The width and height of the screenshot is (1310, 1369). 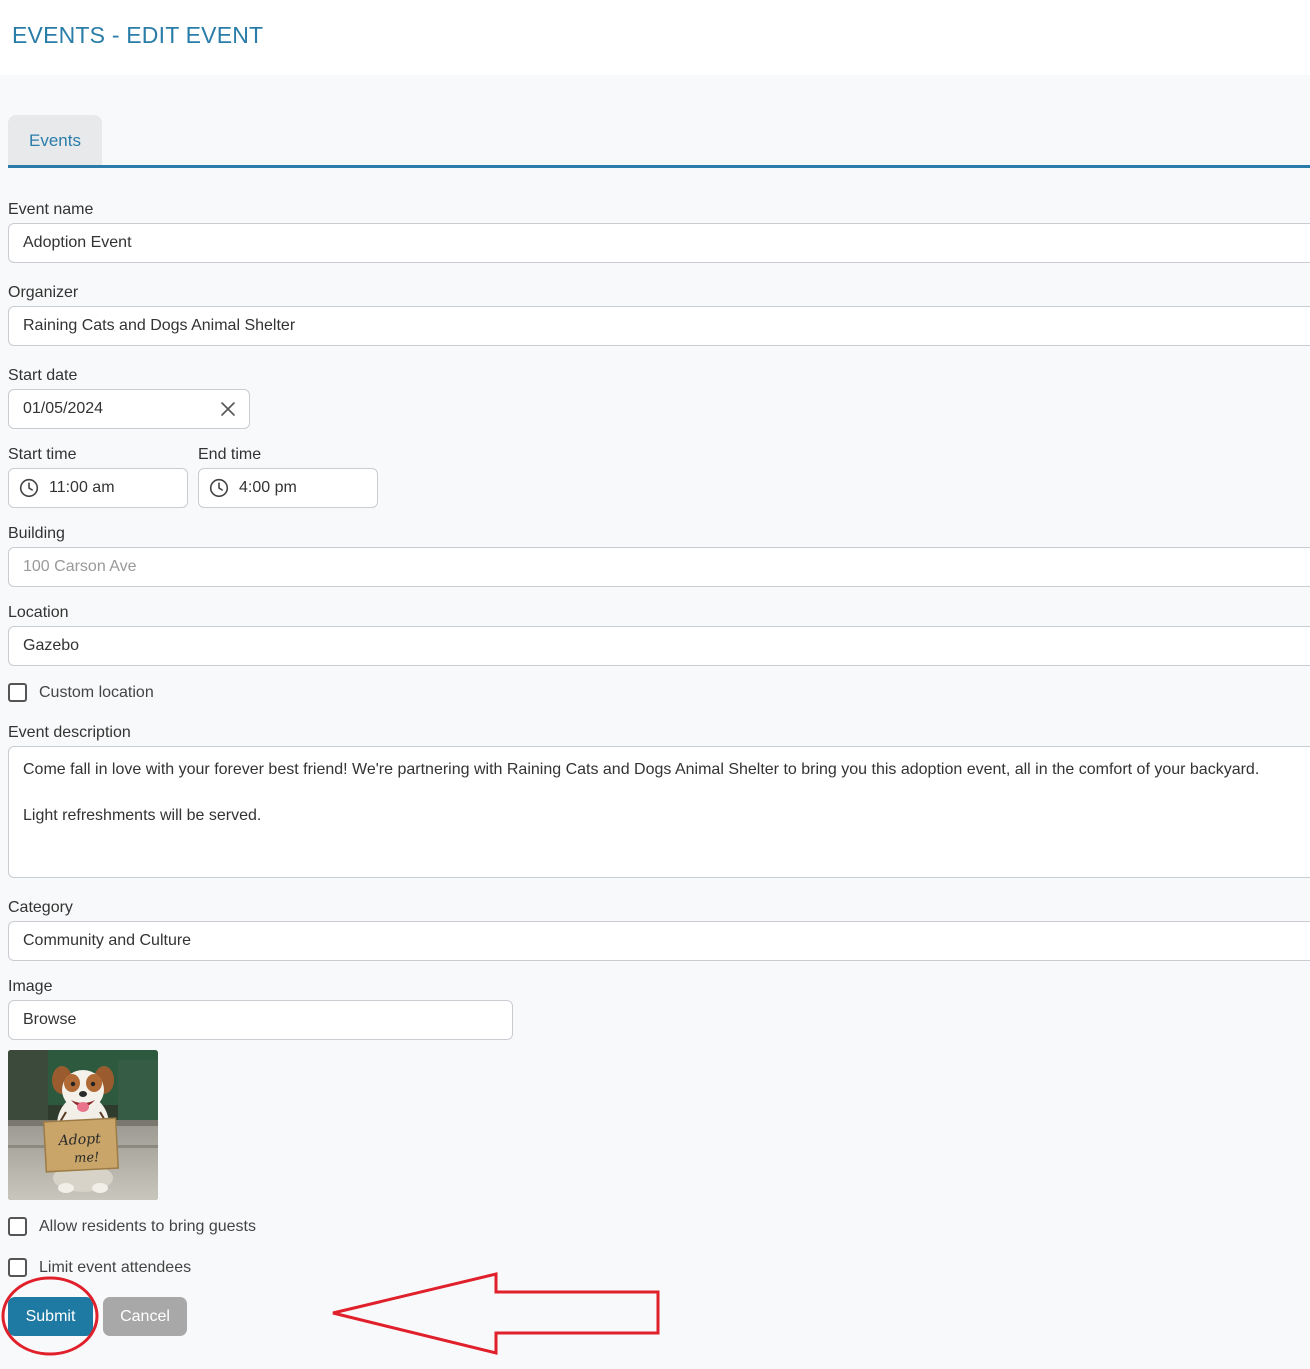 I want to click on sign-text-1: Adopt, so click(x=78, y=1140).